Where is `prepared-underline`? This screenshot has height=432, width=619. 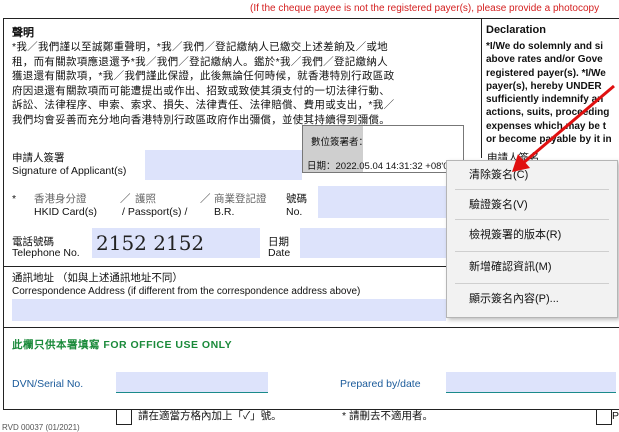 prepared-underline is located at coordinates (531, 392).